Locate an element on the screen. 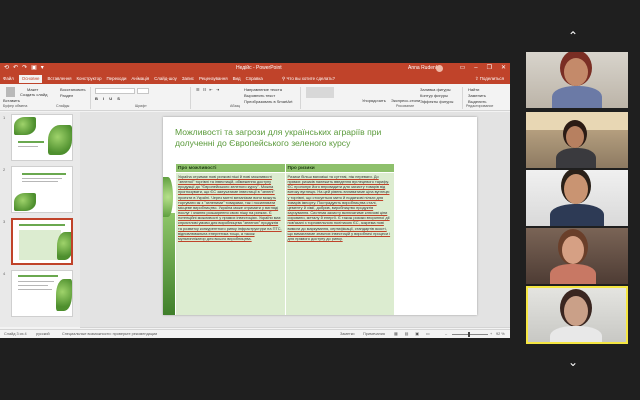 The width and height of the screenshot is (640, 400). align-text-button: Выровнять текст is located at coordinates (259, 95).